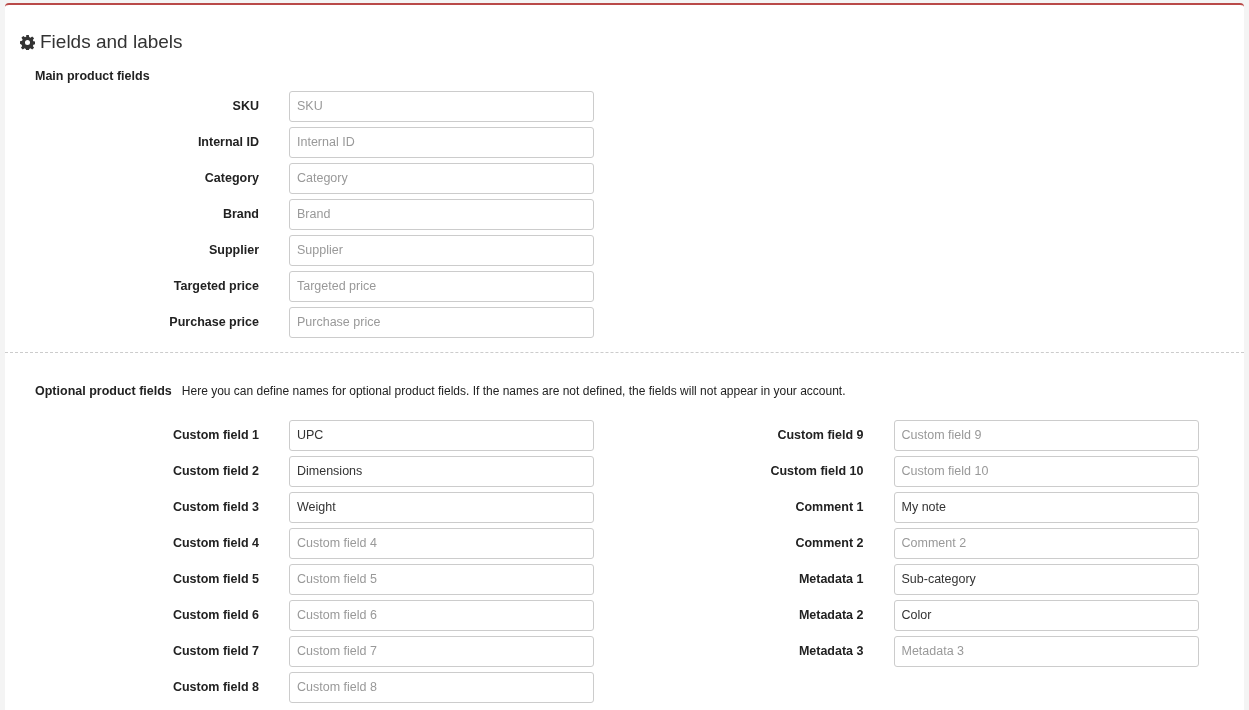  What do you see at coordinates (441, 142) in the screenshot?
I see `input-field: Internal ID` at bounding box center [441, 142].